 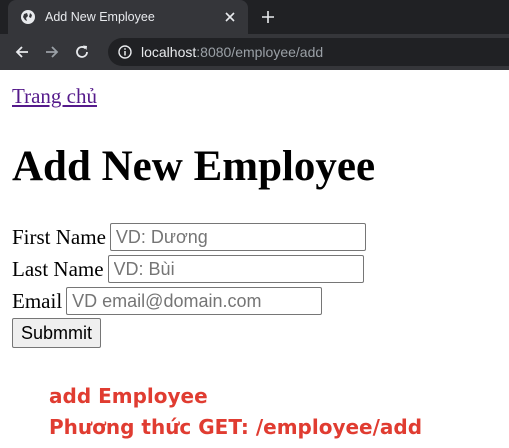 I want to click on email-row: Email, so click(x=260, y=301).